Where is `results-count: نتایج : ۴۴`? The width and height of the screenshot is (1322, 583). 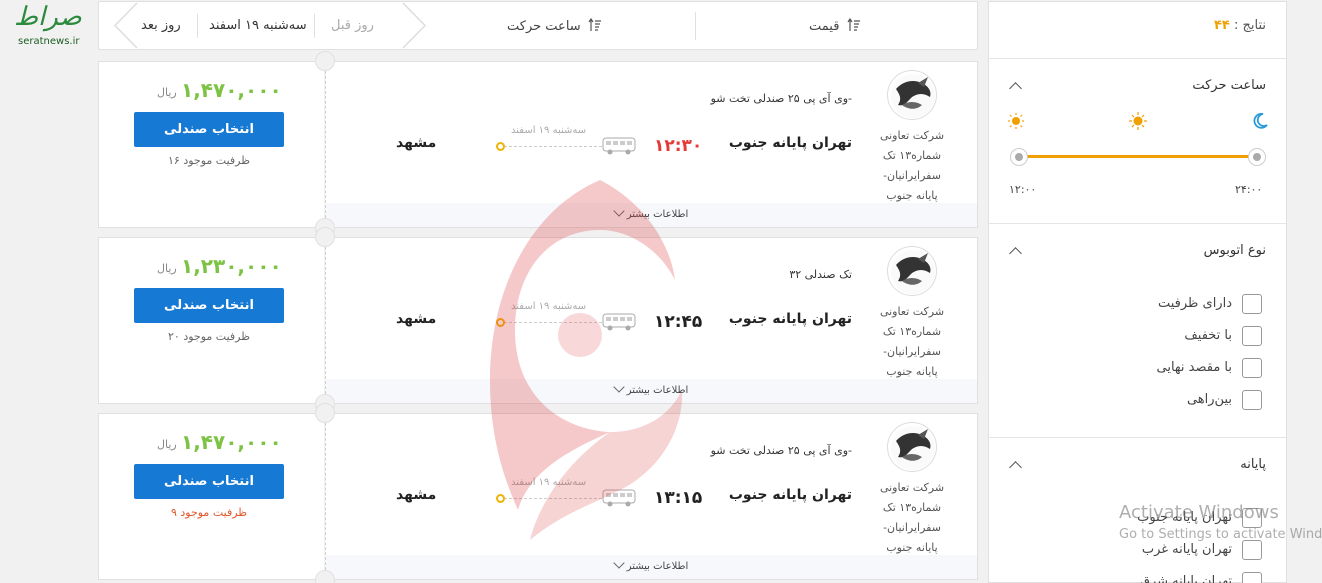
results-count: نتایج : ۴۴ is located at coordinates (1240, 25).